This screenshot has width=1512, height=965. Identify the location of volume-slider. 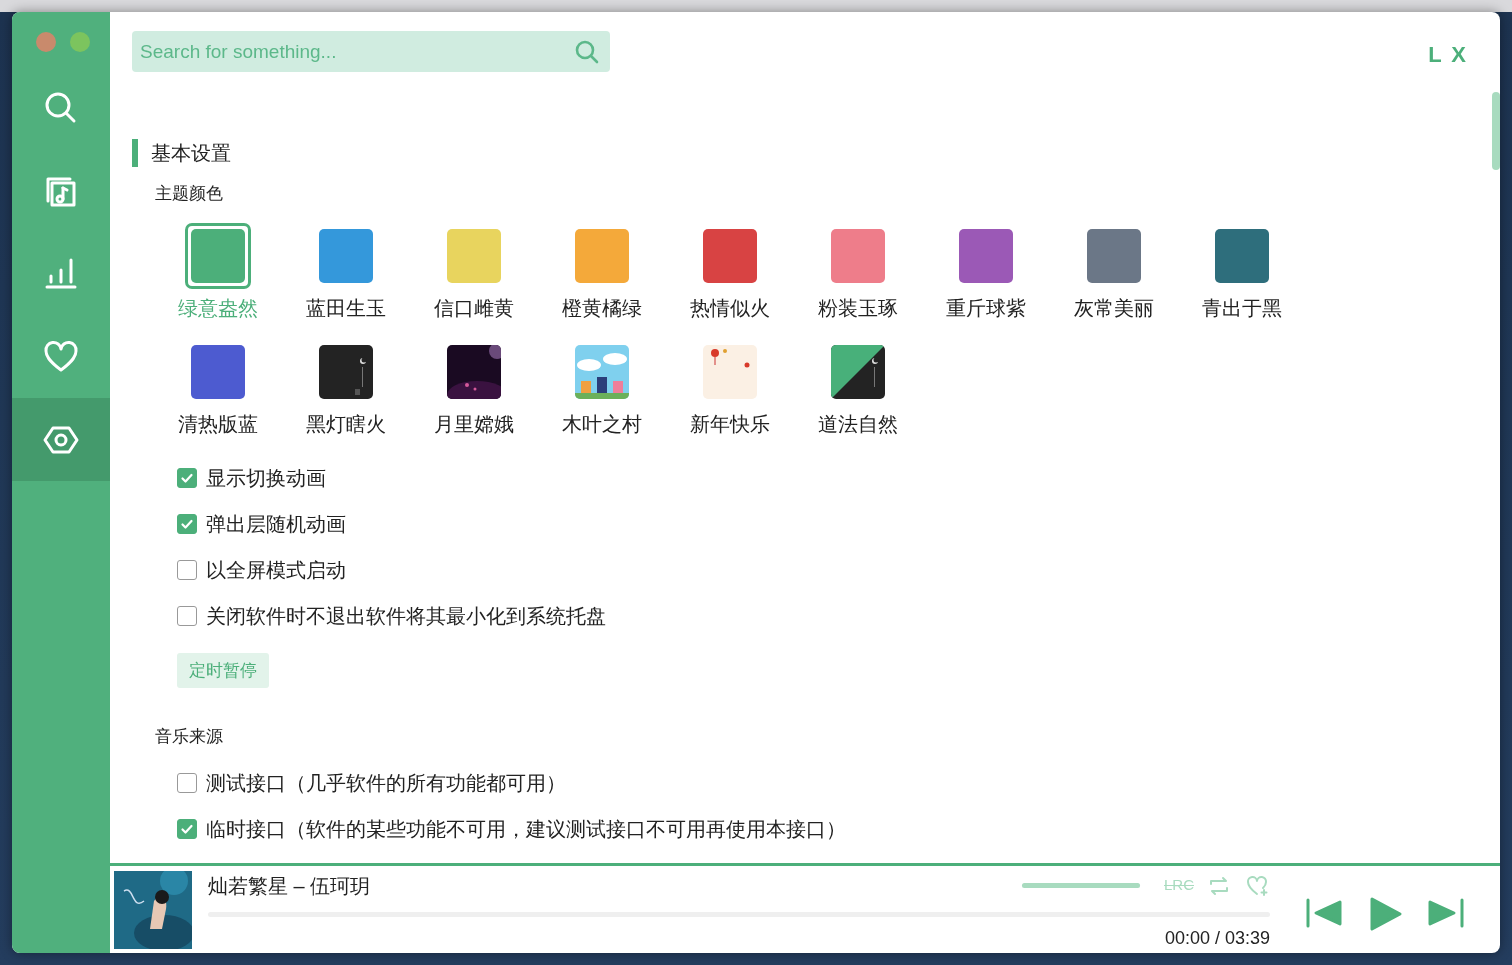
(1081, 885).